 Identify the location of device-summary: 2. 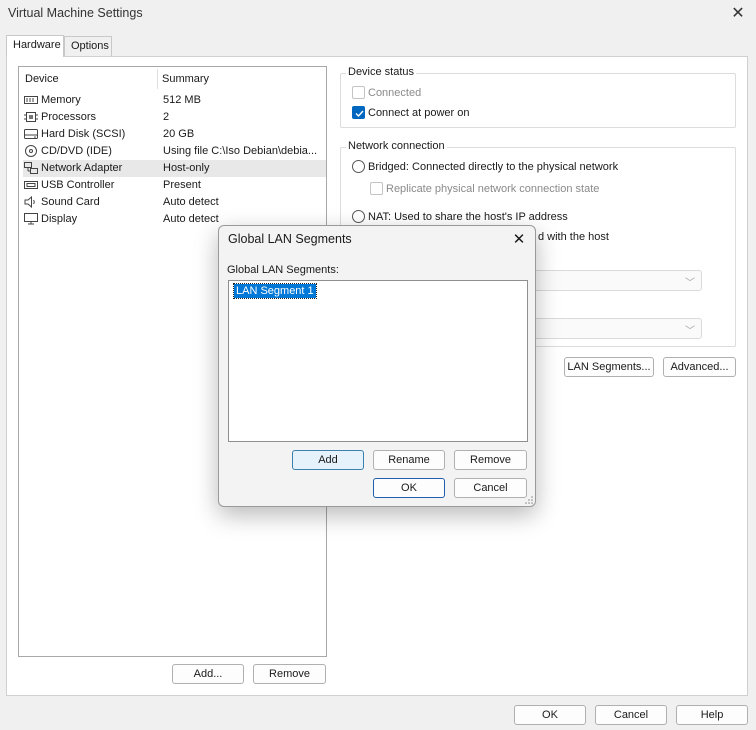
(166, 117).